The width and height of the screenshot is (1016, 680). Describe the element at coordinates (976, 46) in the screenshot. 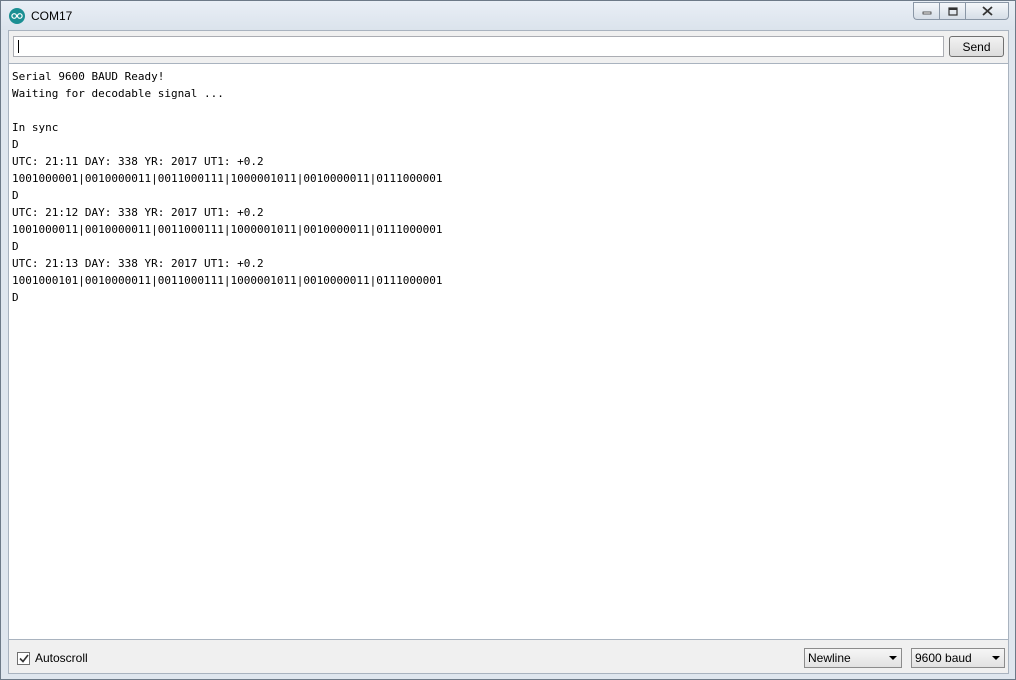

I see `send-button: Send` at that location.